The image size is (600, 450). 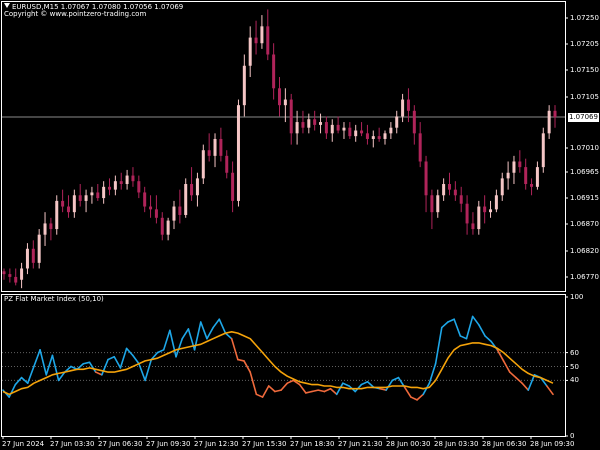 I want to click on time-axis-label: 28 Jun 03:30, so click(x=456, y=444).